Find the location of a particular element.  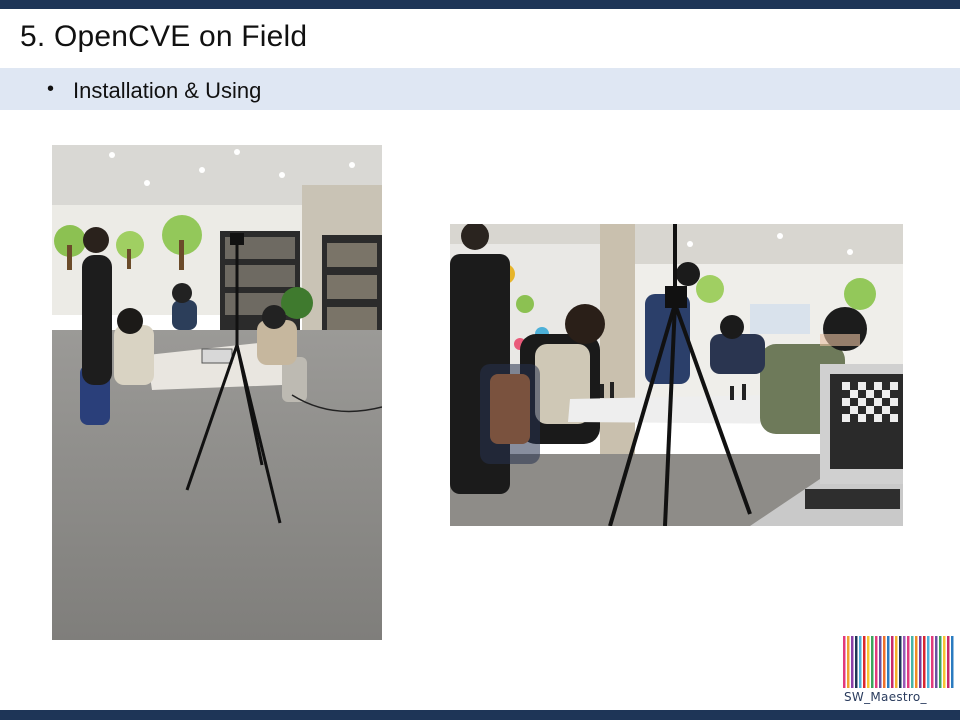

logo-text: SW_Maestro_ is located at coordinates (885, 697).